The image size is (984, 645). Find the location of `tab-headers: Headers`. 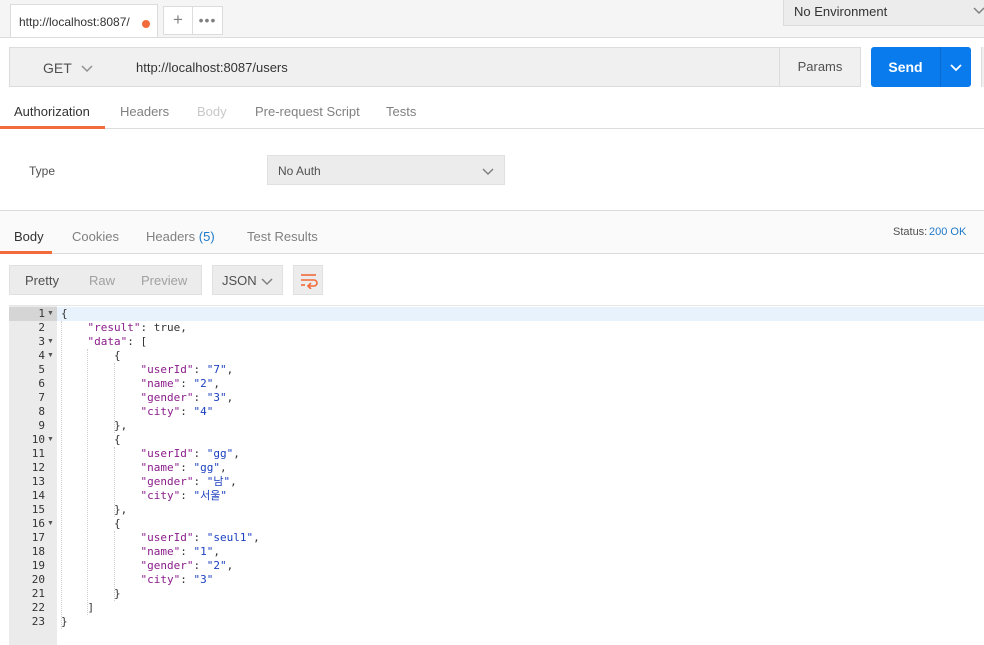

tab-headers: Headers is located at coordinates (144, 111).